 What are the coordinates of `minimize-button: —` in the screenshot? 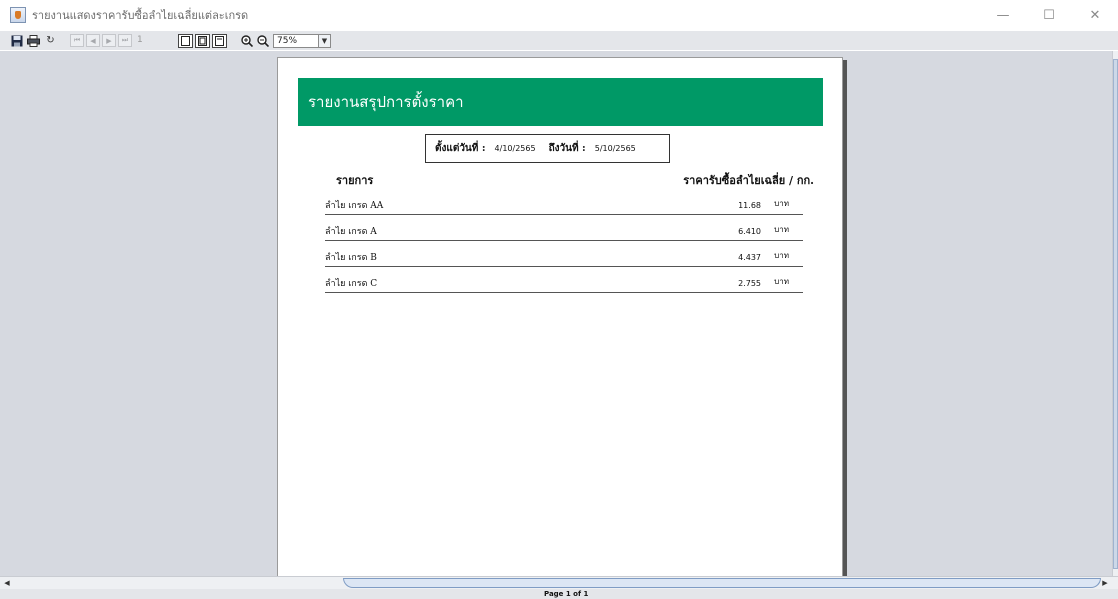 It's located at (1003, 15).